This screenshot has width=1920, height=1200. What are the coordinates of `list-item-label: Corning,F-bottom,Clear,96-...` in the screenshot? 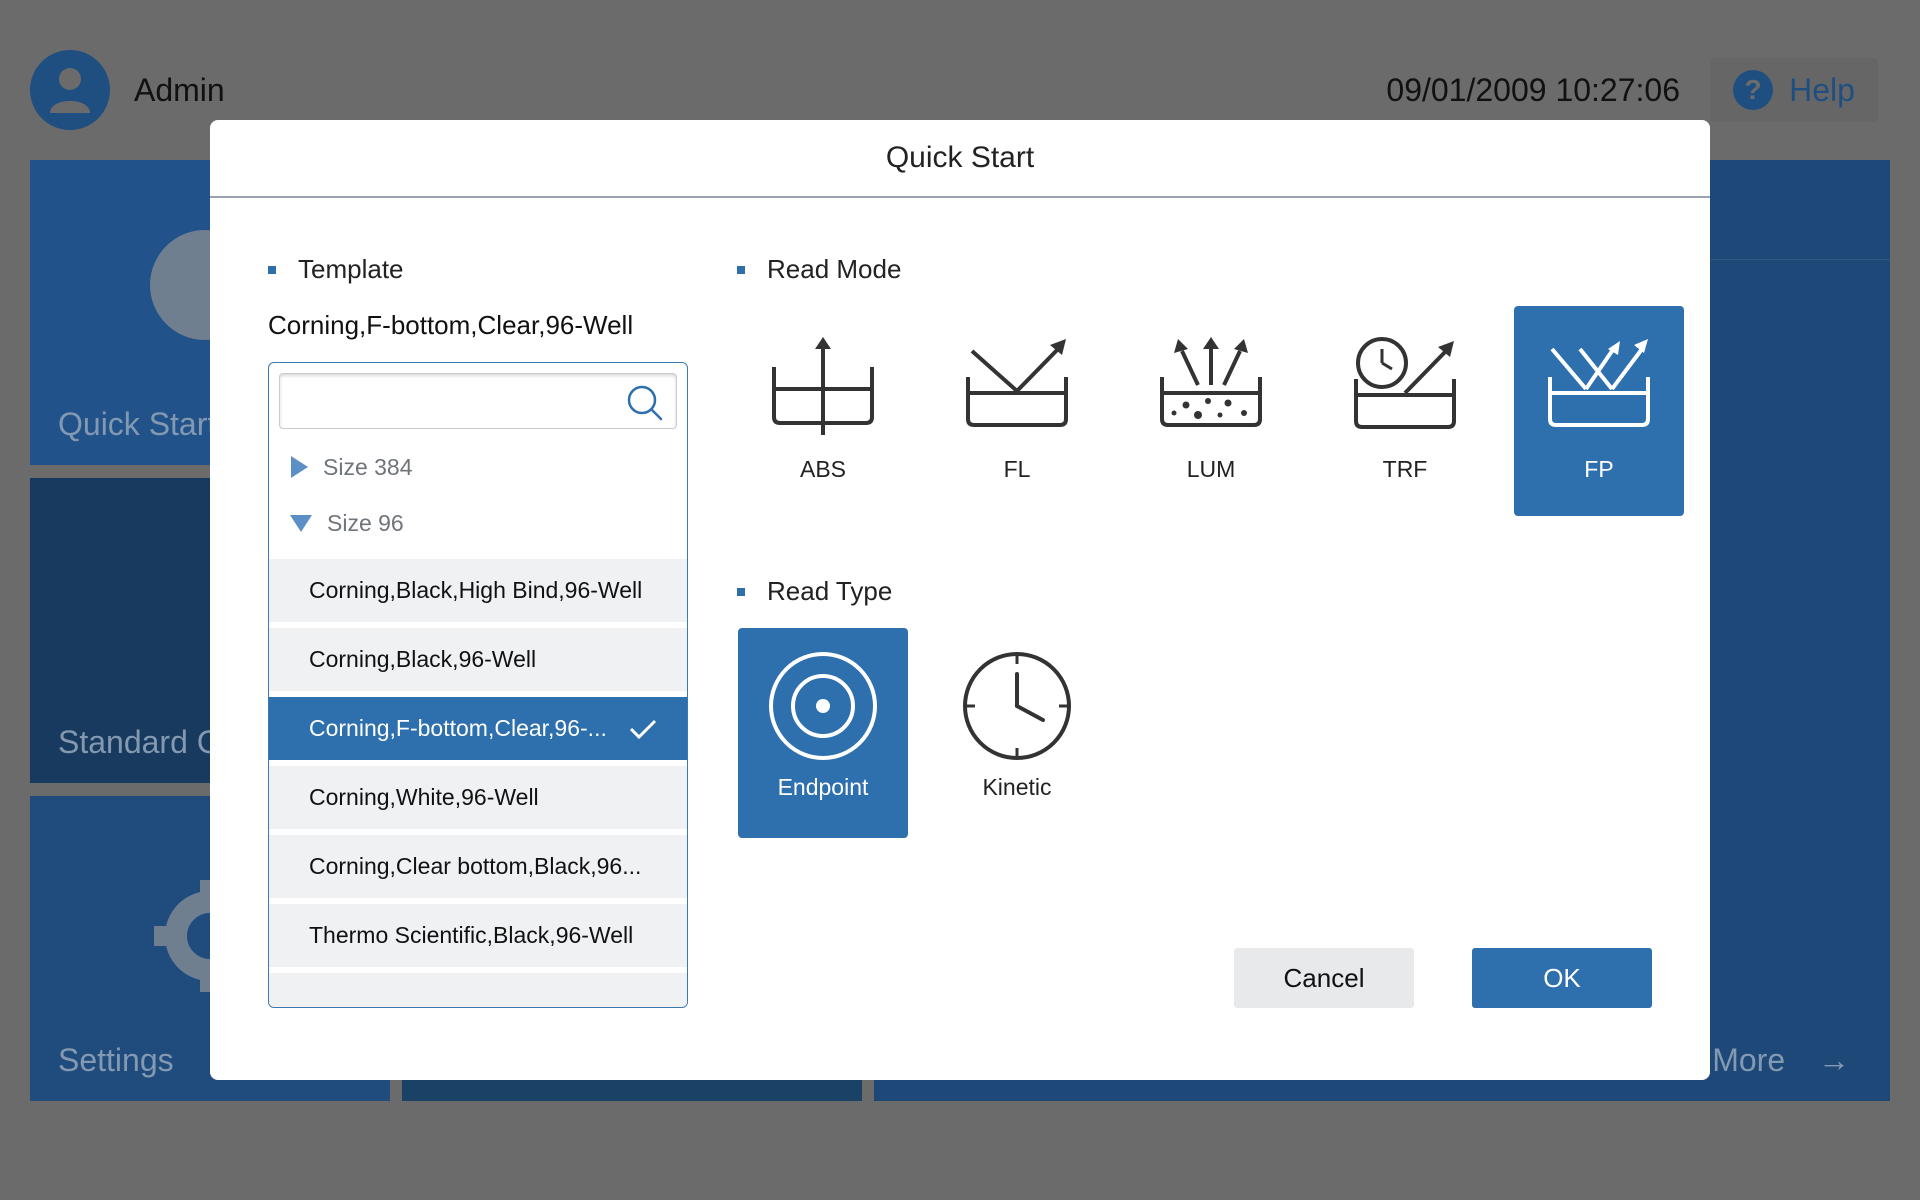 It's located at (458, 728).